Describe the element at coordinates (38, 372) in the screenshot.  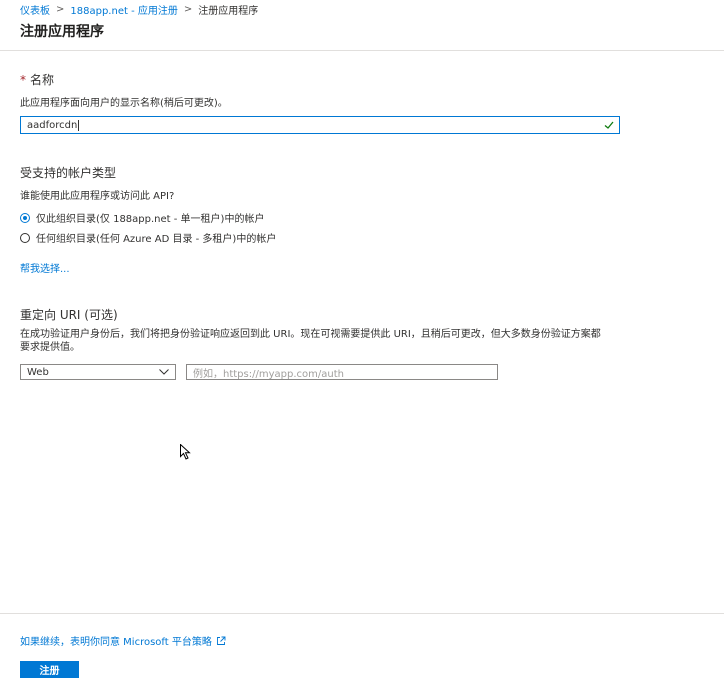
I see `platform-select-value: Web` at that location.